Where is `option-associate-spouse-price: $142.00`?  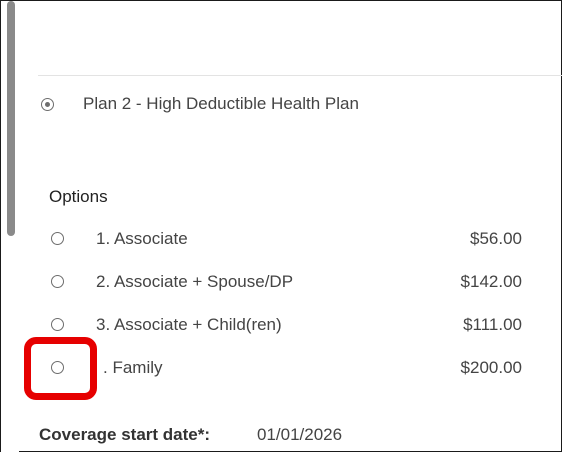
option-associate-spouse-price: $142.00 is located at coordinates (491, 281).